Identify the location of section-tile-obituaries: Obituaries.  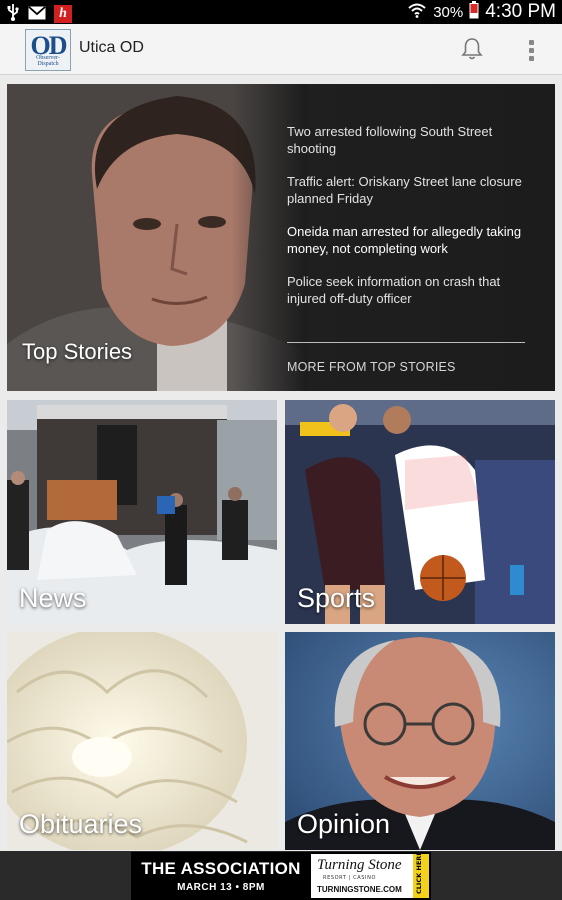
(142, 741).